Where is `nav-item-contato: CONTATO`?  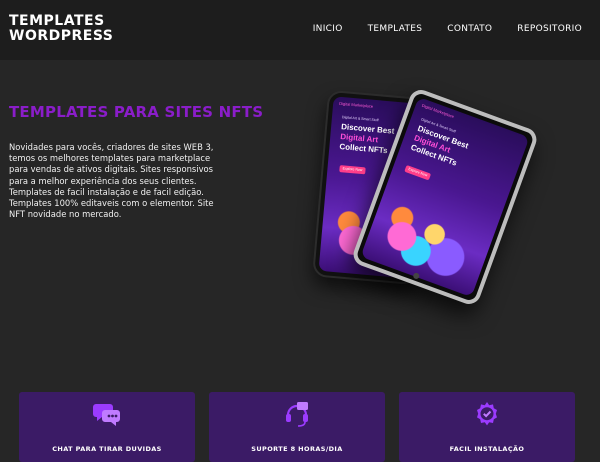
nav-item-contato: CONTATO is located at coordinates (469, 29).